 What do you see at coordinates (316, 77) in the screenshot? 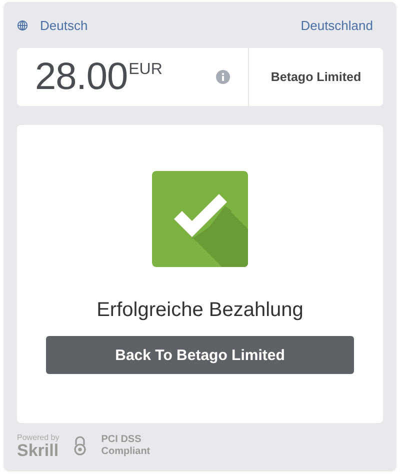
I see `merchant-name: Betago Limited` at bounding box center [316, 77].